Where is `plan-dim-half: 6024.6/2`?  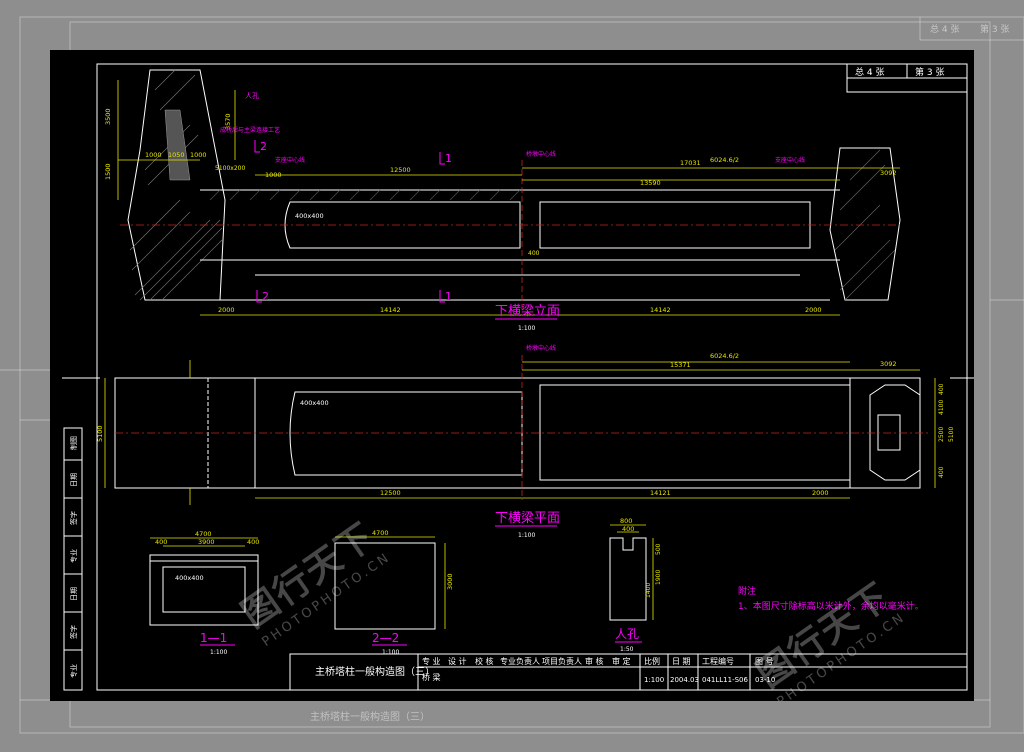 plan-dim-half: 6024.6/2 is located at coordinates (724, 356).